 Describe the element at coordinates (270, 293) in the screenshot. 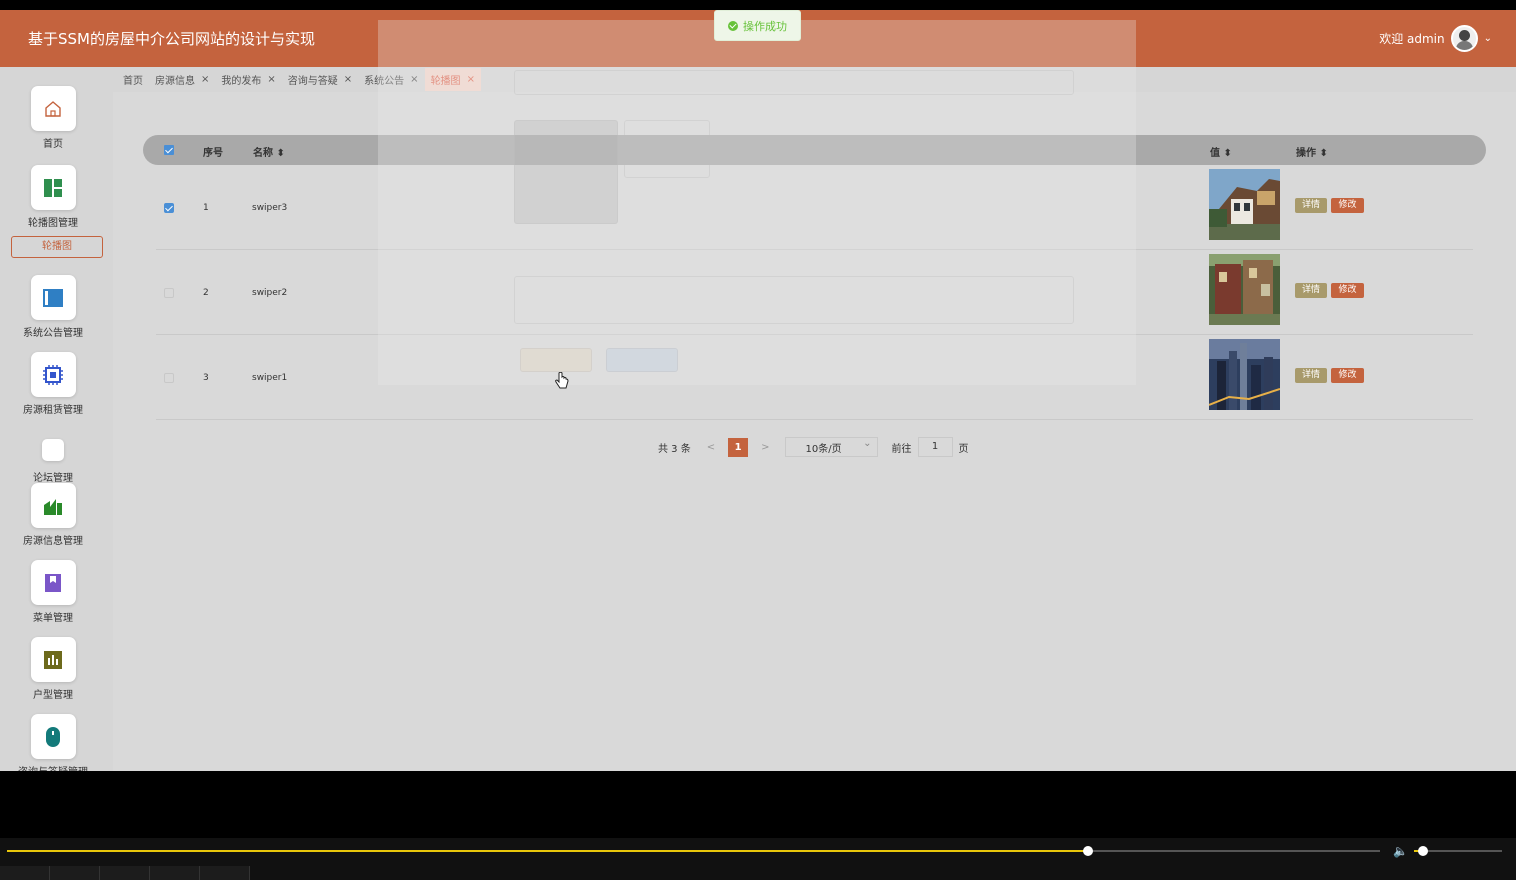

I see `row-name: swiper2` at that location.